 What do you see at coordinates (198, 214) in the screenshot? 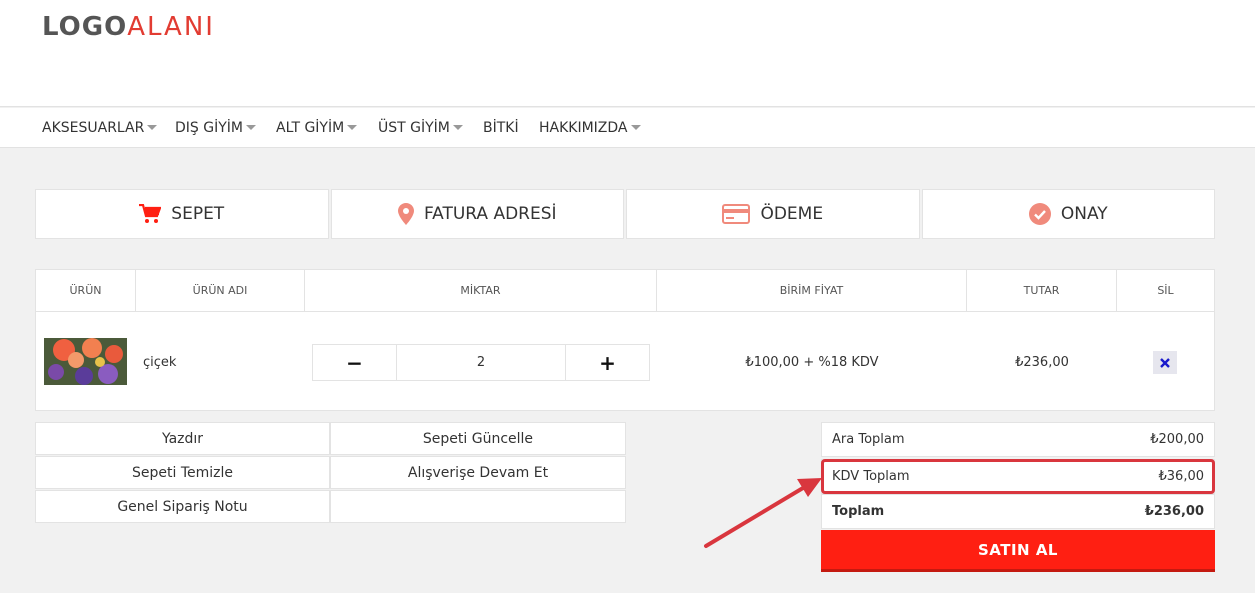
I see `step-label: SEPET` at bounding box center [198, 214].